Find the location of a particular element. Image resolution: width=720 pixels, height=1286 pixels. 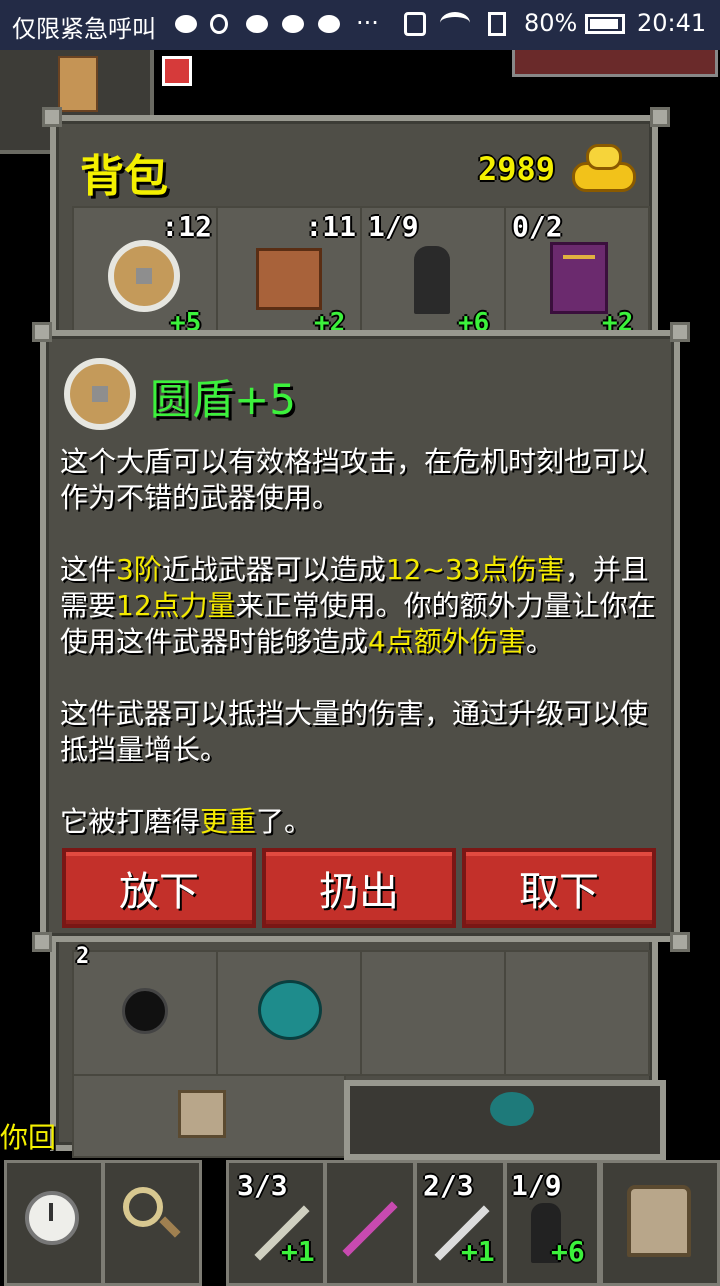

backpack-icon is located at coordinates (659, 1221).